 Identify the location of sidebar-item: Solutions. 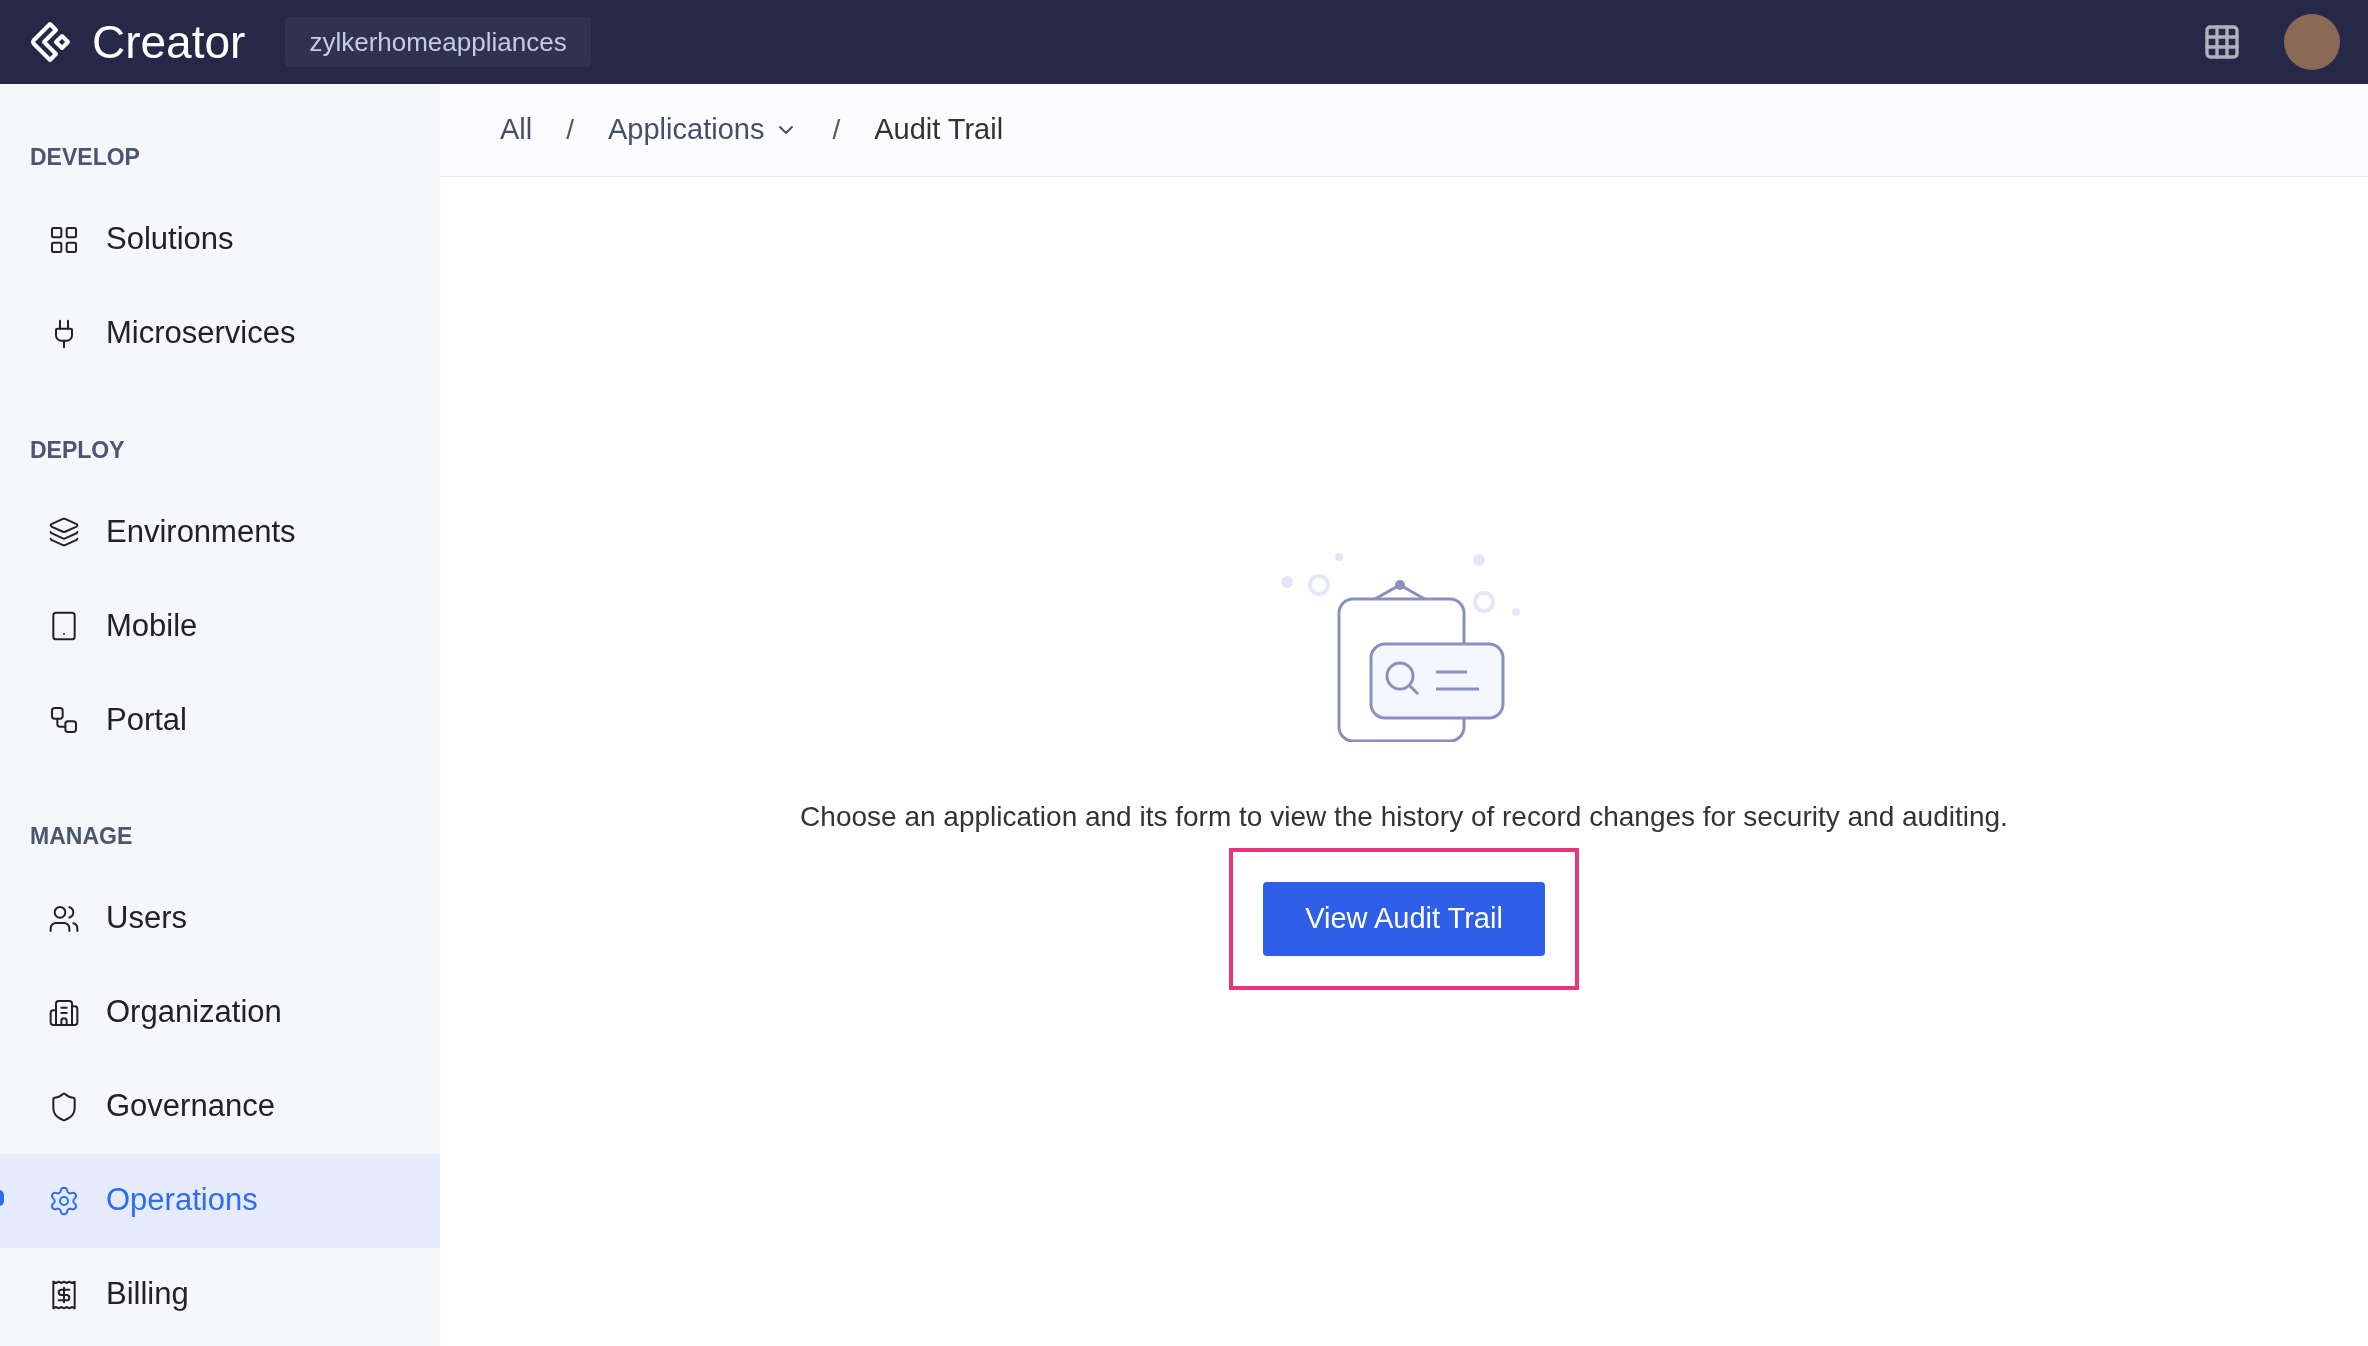
(220, 239).